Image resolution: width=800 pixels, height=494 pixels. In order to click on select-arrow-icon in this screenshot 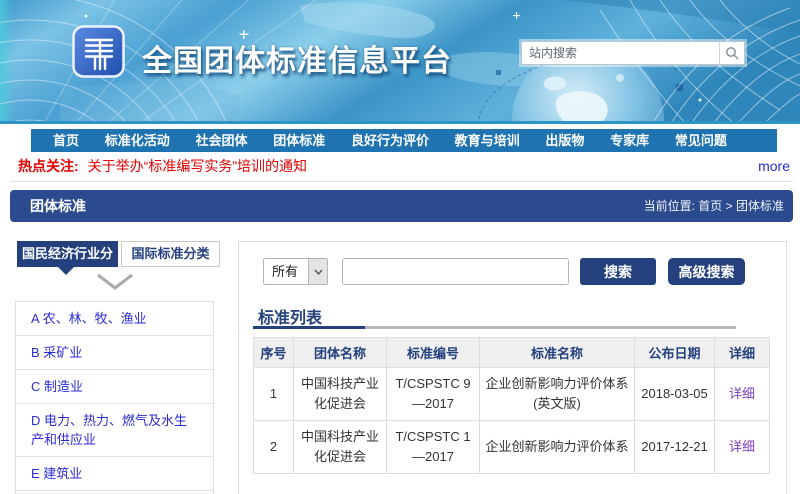, I will do `click(317, 271)`.